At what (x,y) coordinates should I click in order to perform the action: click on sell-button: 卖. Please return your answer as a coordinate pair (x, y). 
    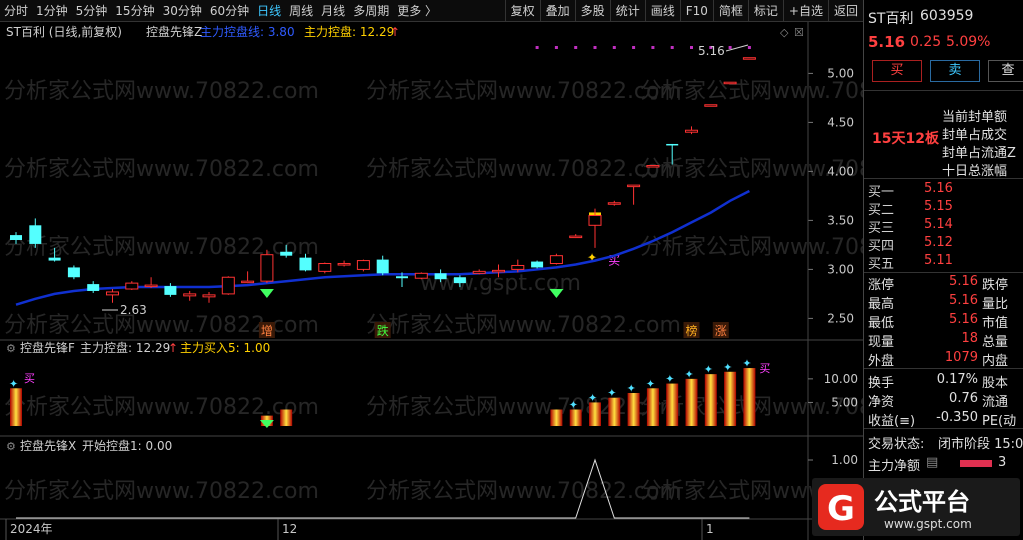
    Looking at the image, I should click on (955, 71).